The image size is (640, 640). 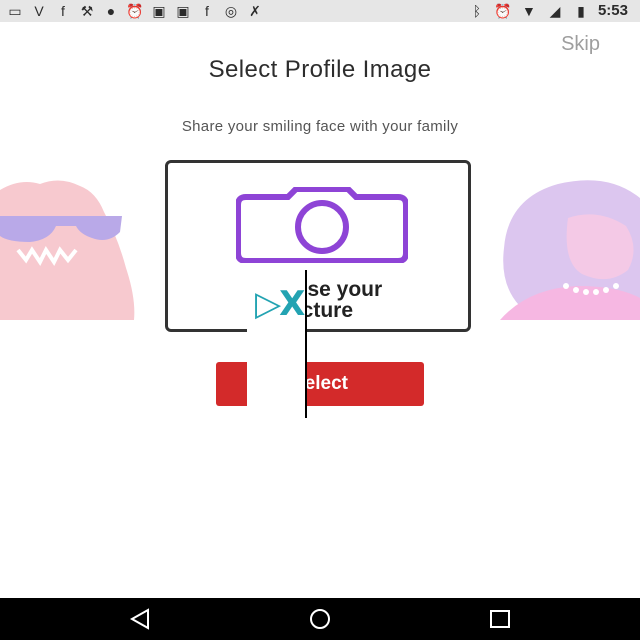 I want to click on page-title: Select Profile Image, so click(x=320, y=69).